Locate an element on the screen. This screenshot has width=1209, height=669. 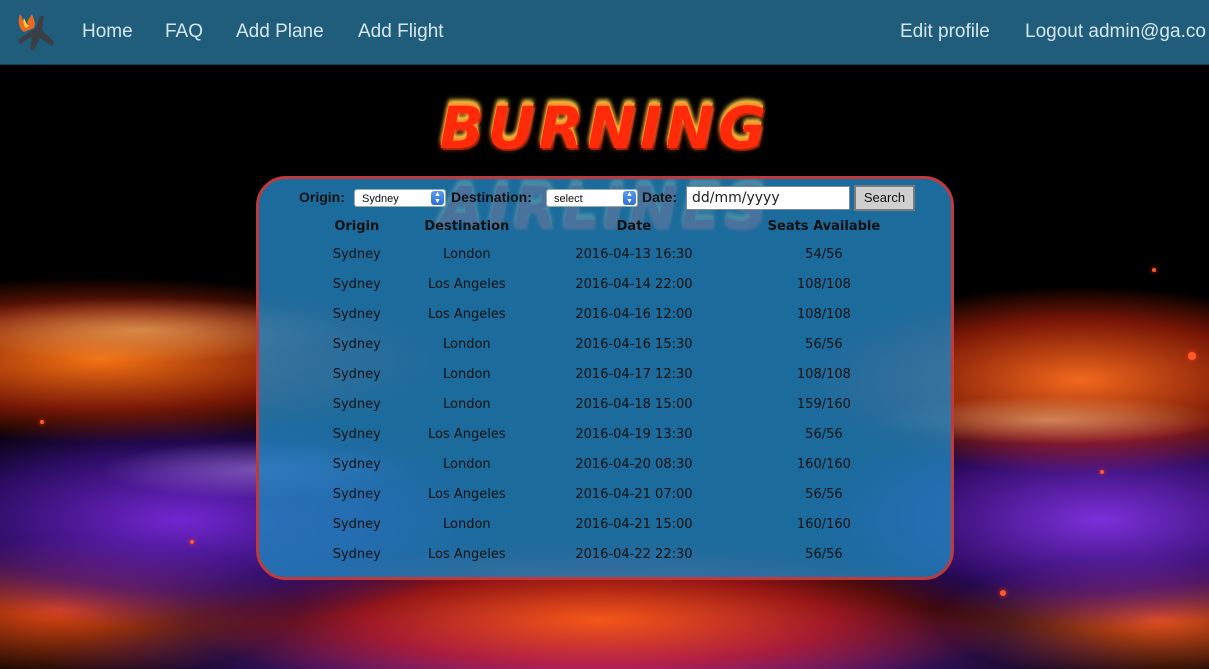
table-row: Sydney London 2016-04-17 12:30 108/108 is located at coordinates (617, 374).